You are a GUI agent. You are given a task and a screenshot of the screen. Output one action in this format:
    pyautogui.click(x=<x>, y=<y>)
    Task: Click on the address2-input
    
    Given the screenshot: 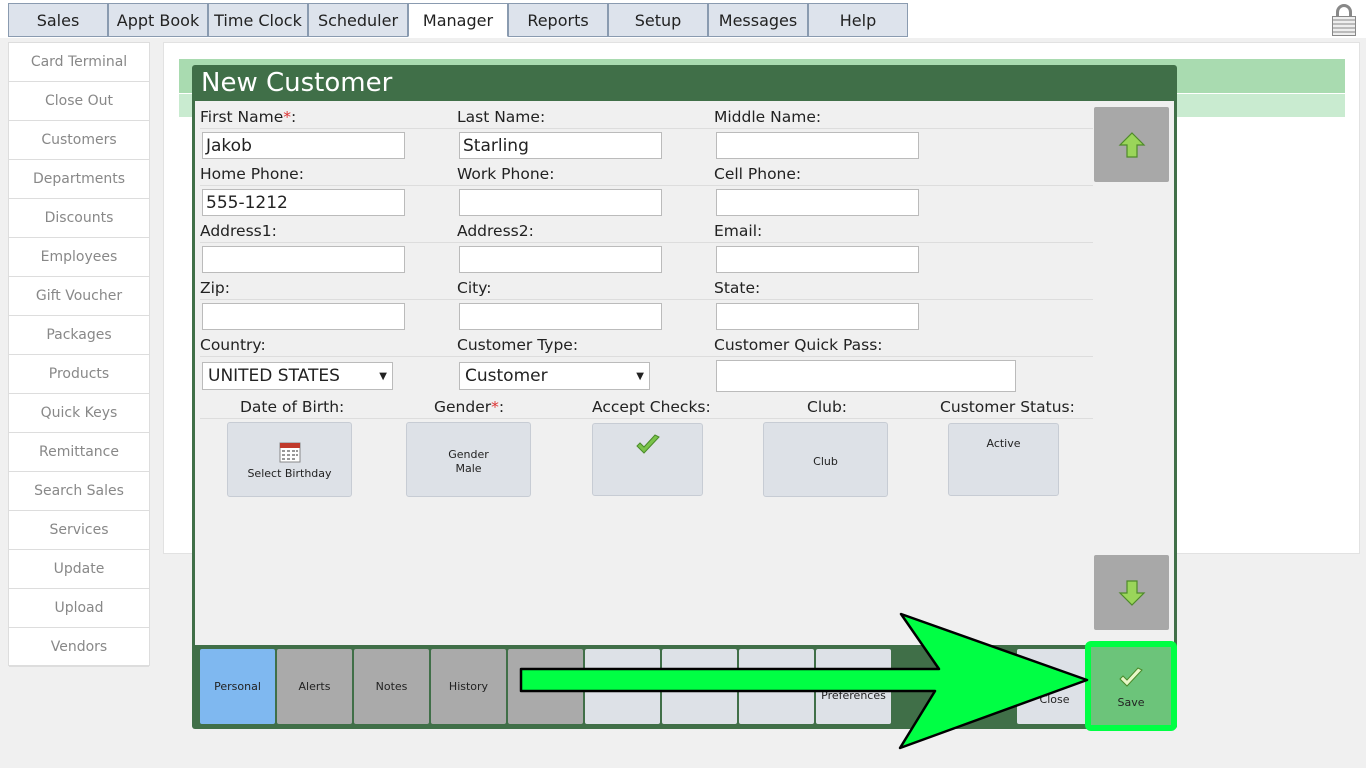 What is the action you would take?
    pyautogui.click(x=560, y=259)
    